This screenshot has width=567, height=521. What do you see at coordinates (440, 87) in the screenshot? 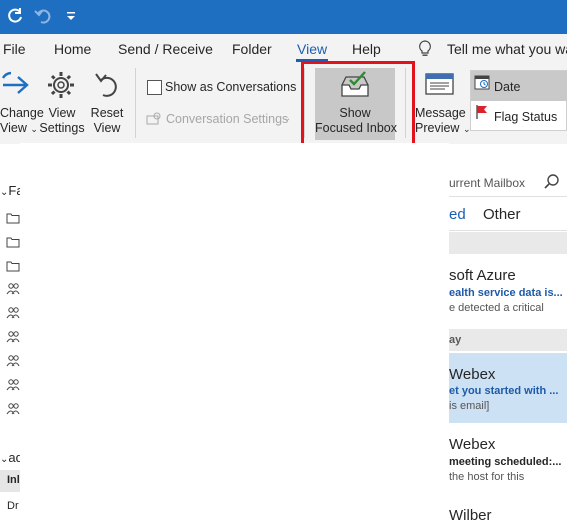
I see `message-preview-icon` at bounding box center [440, 87].